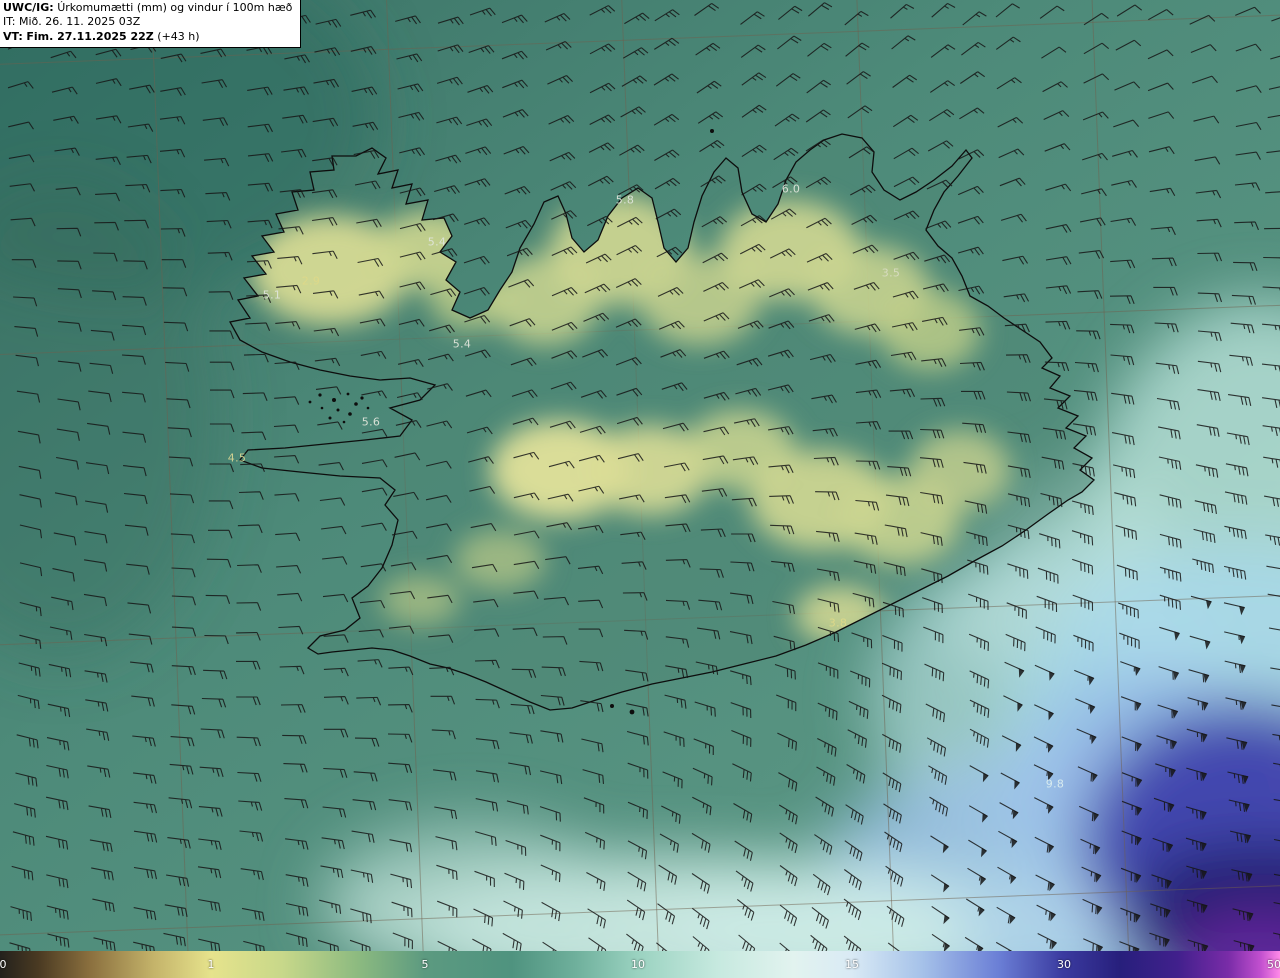 The image size is (1280, 978). I want to click on valid-label: VT:, so click(13, 36).